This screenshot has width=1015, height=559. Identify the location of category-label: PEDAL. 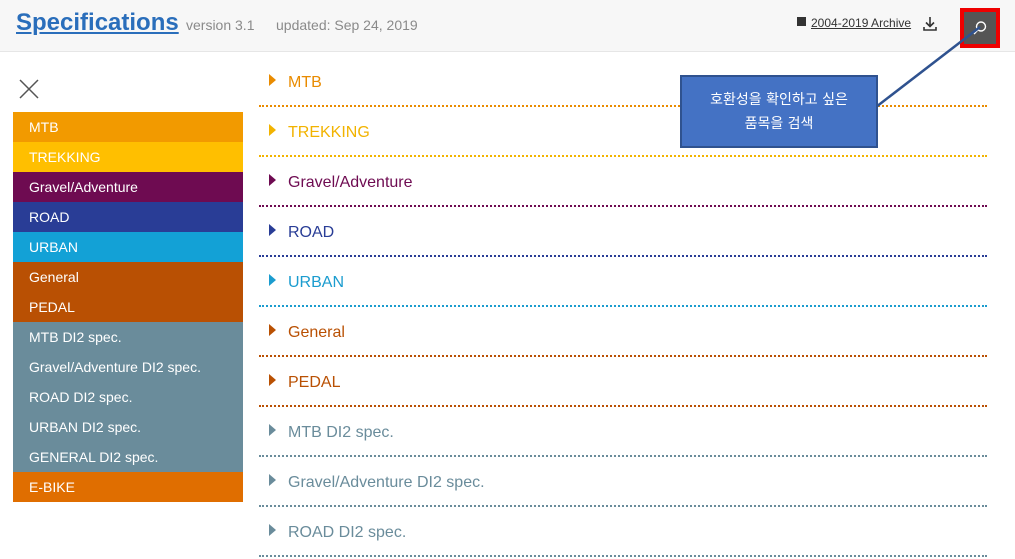
(314, 382).